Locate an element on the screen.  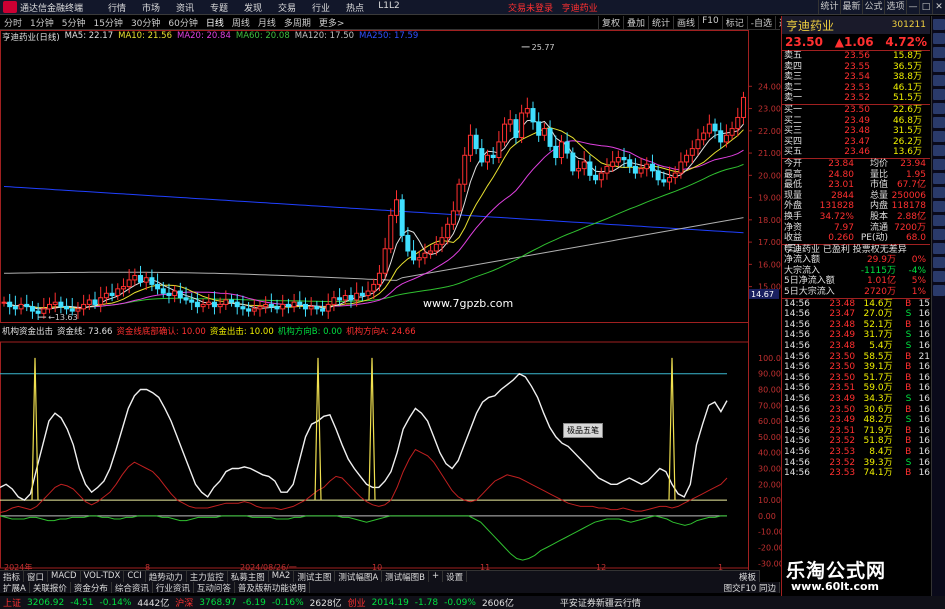
menu-item: 专题 is located at coordinates (219, 7).